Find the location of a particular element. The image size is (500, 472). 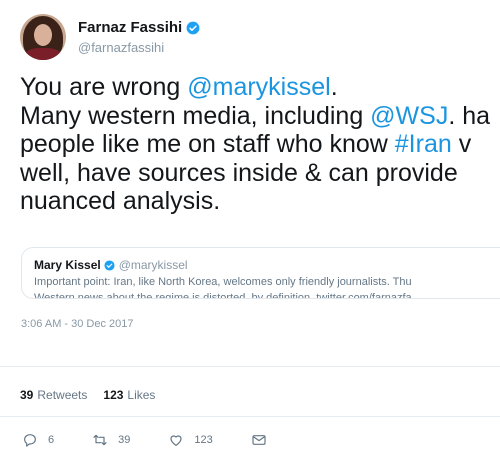

quoted-author-handle: @marykissel is located at coordinates (153, 265).